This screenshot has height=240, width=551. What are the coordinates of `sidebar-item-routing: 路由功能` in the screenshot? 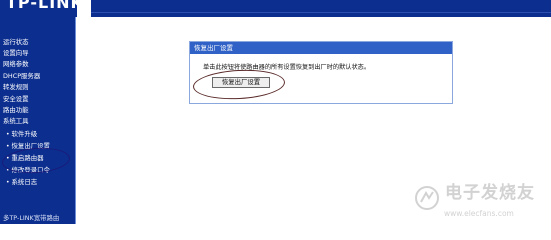 It's located at (16, 110).